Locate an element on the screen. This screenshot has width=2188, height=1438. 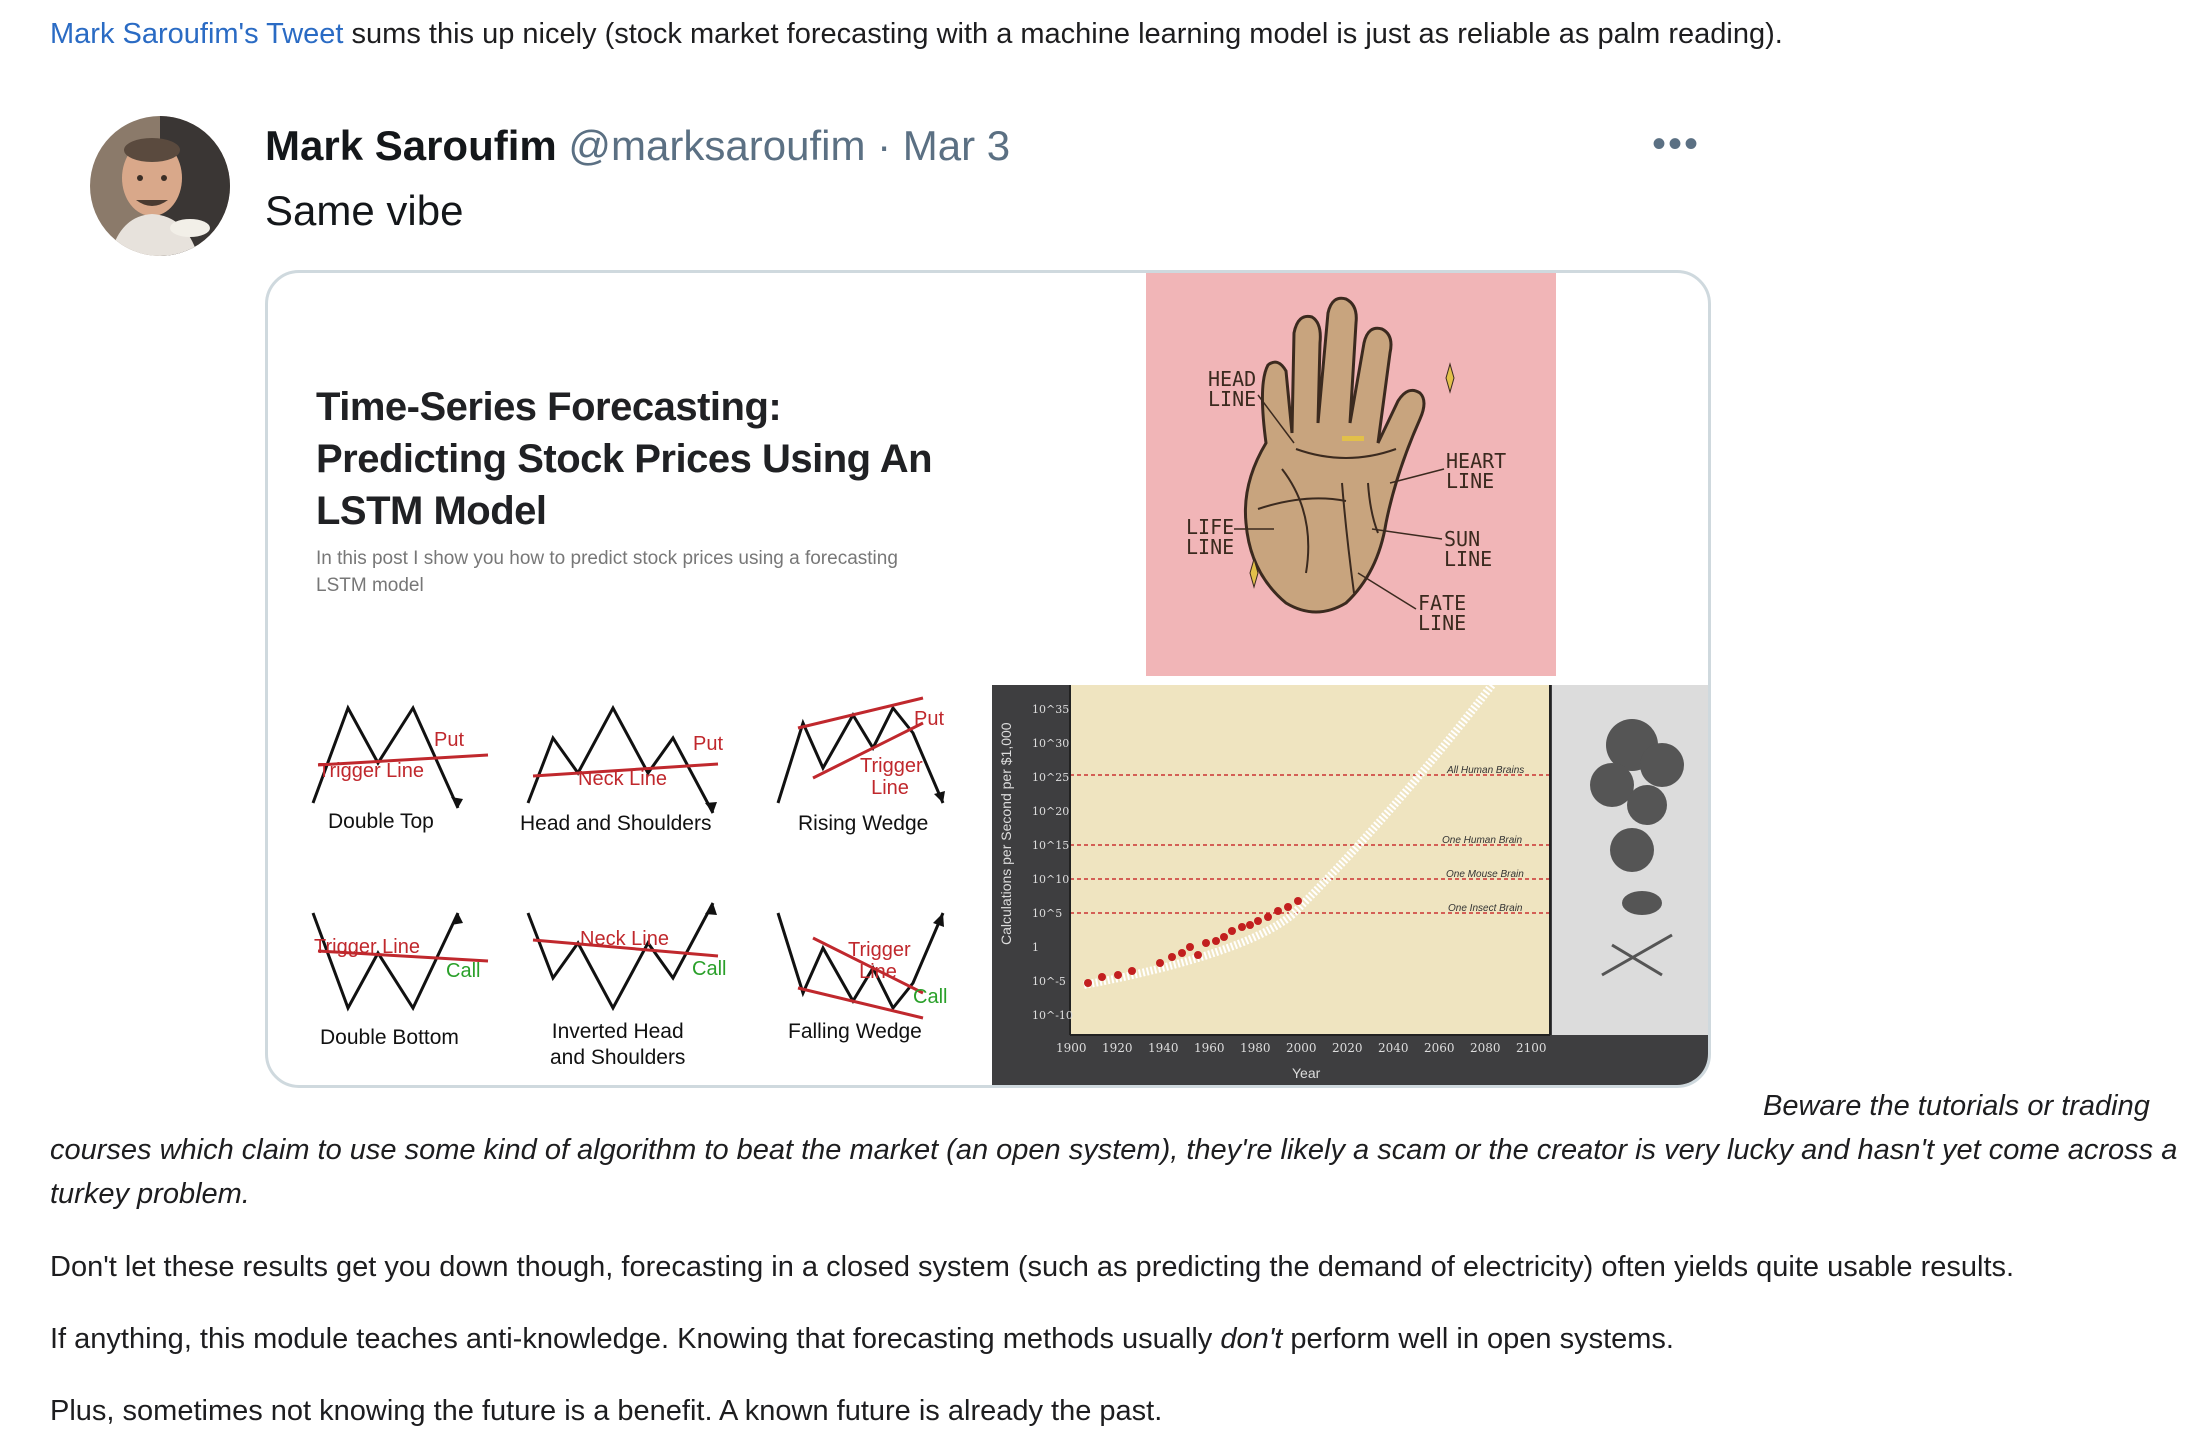
avatar is located at coordinates (160, 186).